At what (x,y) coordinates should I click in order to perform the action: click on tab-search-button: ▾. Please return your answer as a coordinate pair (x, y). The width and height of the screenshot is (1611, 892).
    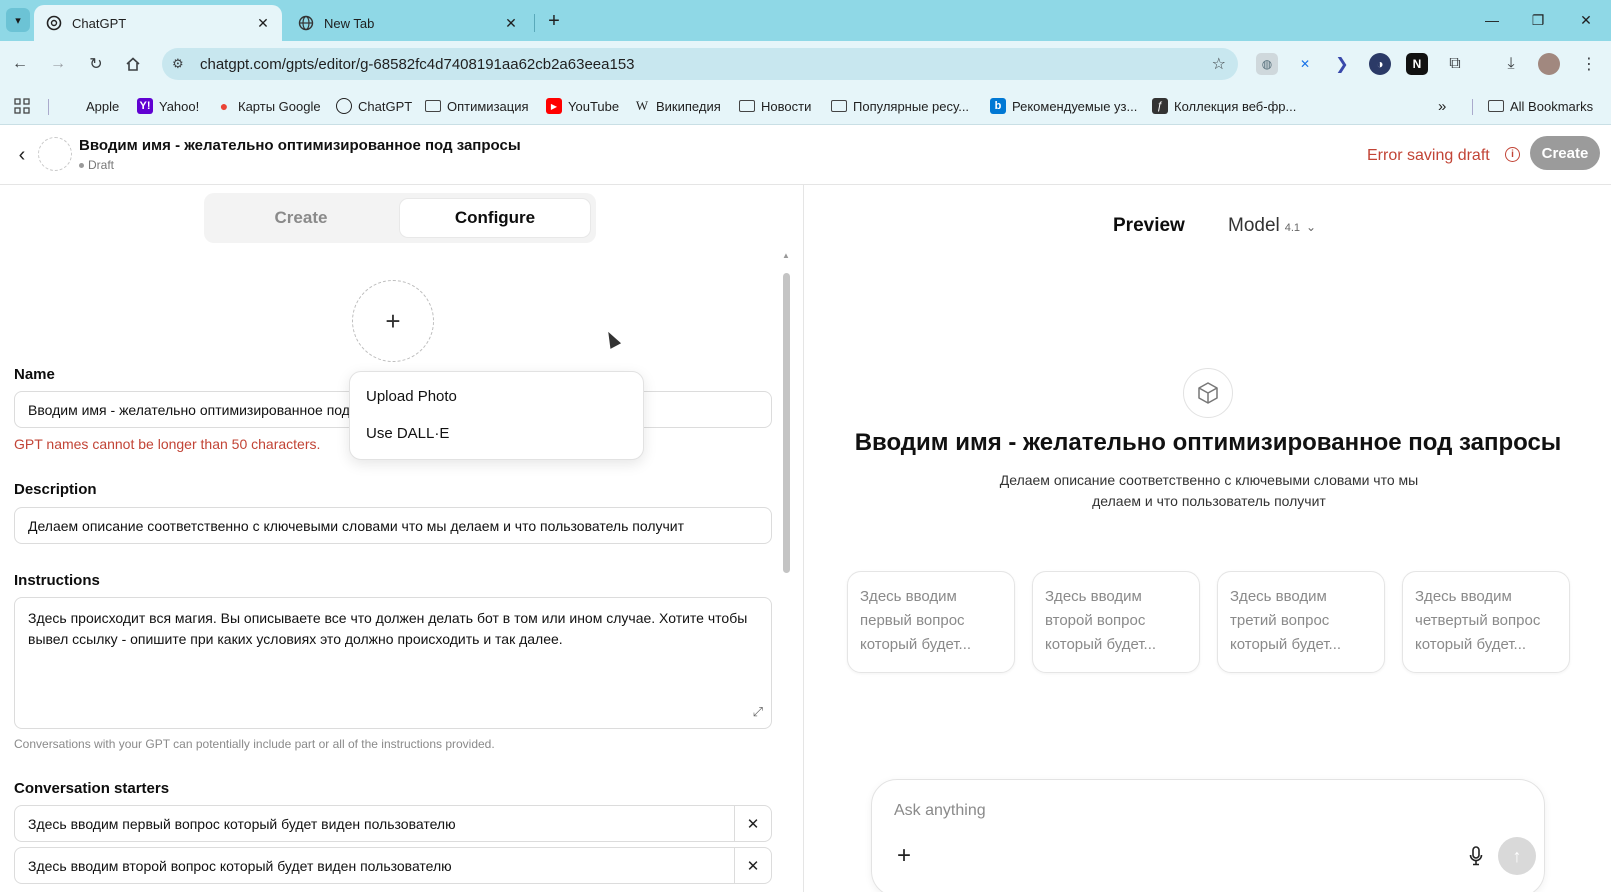
    Looking at the image, I should click on (18, 20).